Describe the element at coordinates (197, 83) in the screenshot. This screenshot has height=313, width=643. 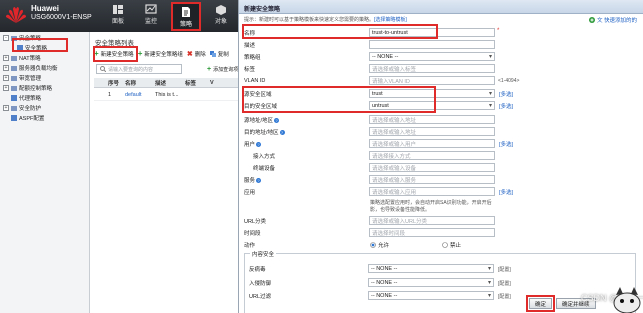
I see `col-header-tag: 标签` at that location.